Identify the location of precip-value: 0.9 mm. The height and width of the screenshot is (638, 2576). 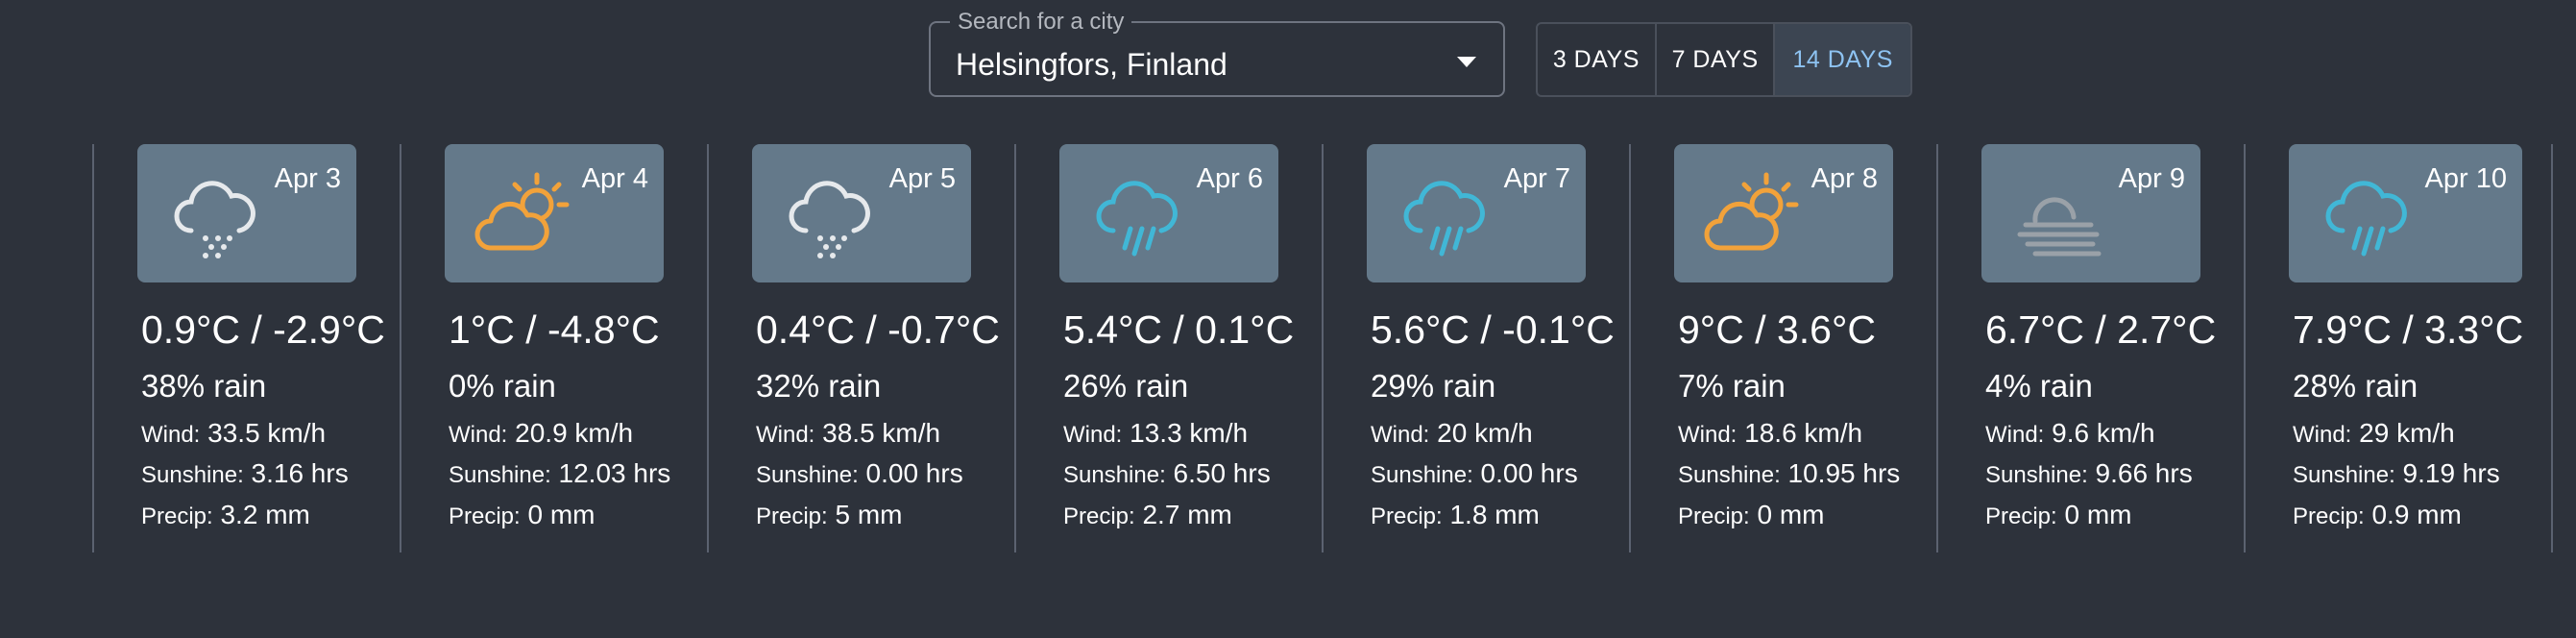
(2416, 514).